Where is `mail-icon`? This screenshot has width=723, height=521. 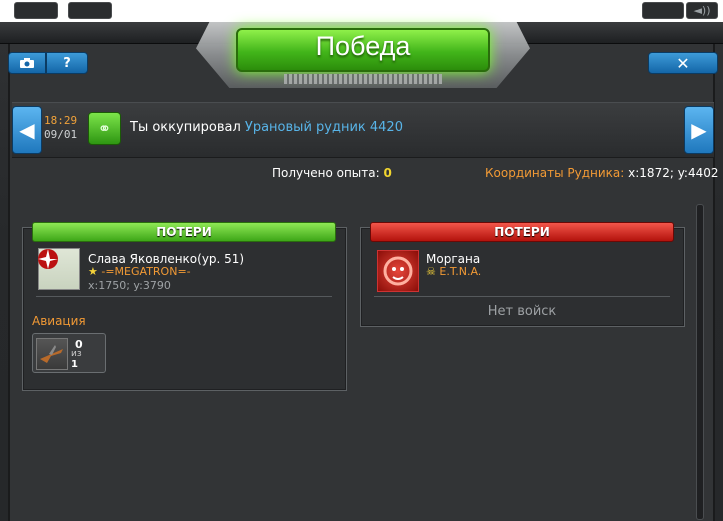
mail-icon is located at coordinates (90, 10).